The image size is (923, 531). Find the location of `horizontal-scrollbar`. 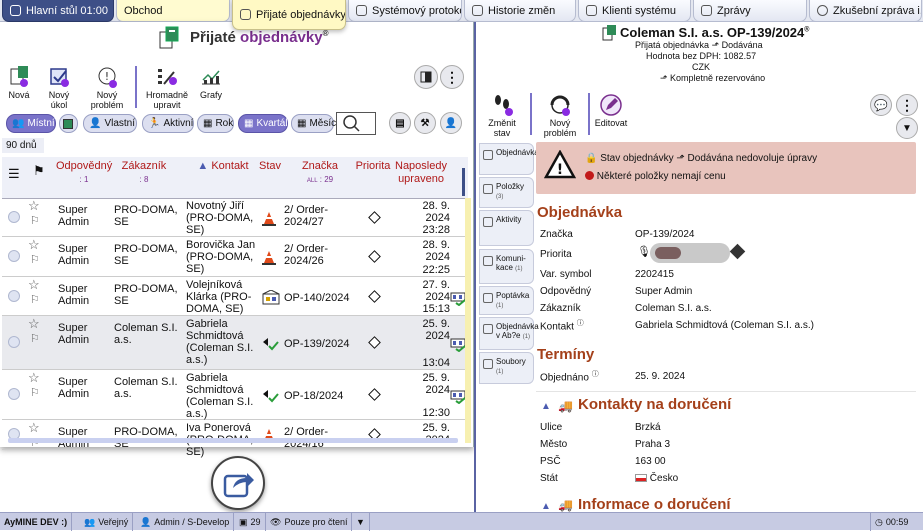

horizontal-scrollbar is located at coordinates (233, 440).